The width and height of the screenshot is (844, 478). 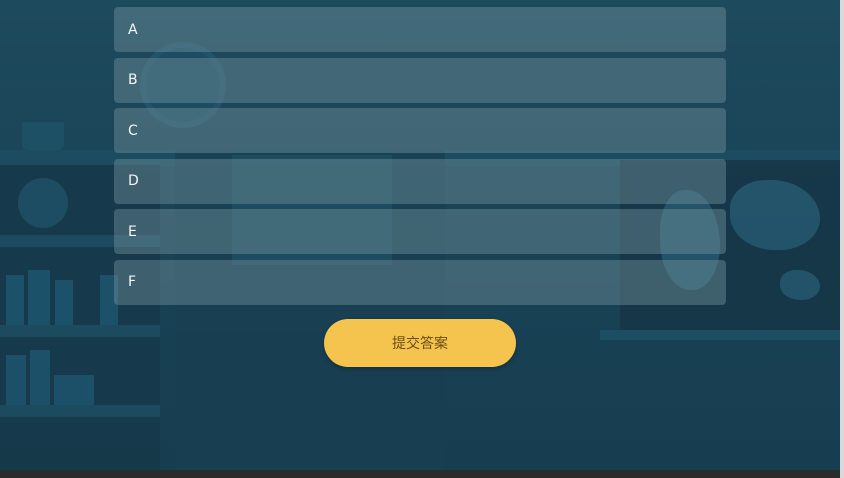 What do you see at coordinates (133, 181) in the screenshot?
I see `option-label: D` at bounding box center [133, 181].